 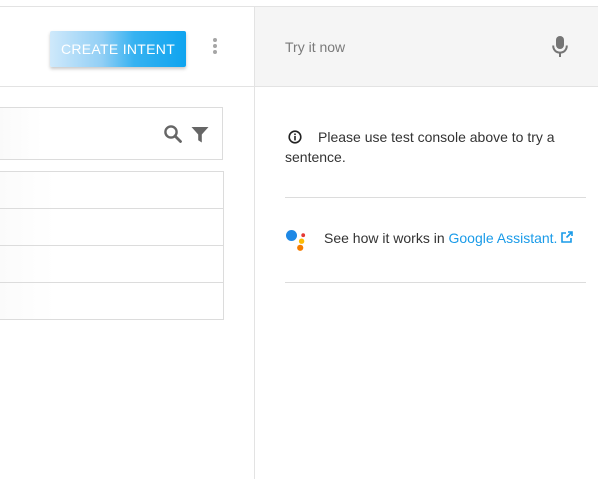 I want to click on intents-header: CREATE INTENT, so click(x=127, y=47).